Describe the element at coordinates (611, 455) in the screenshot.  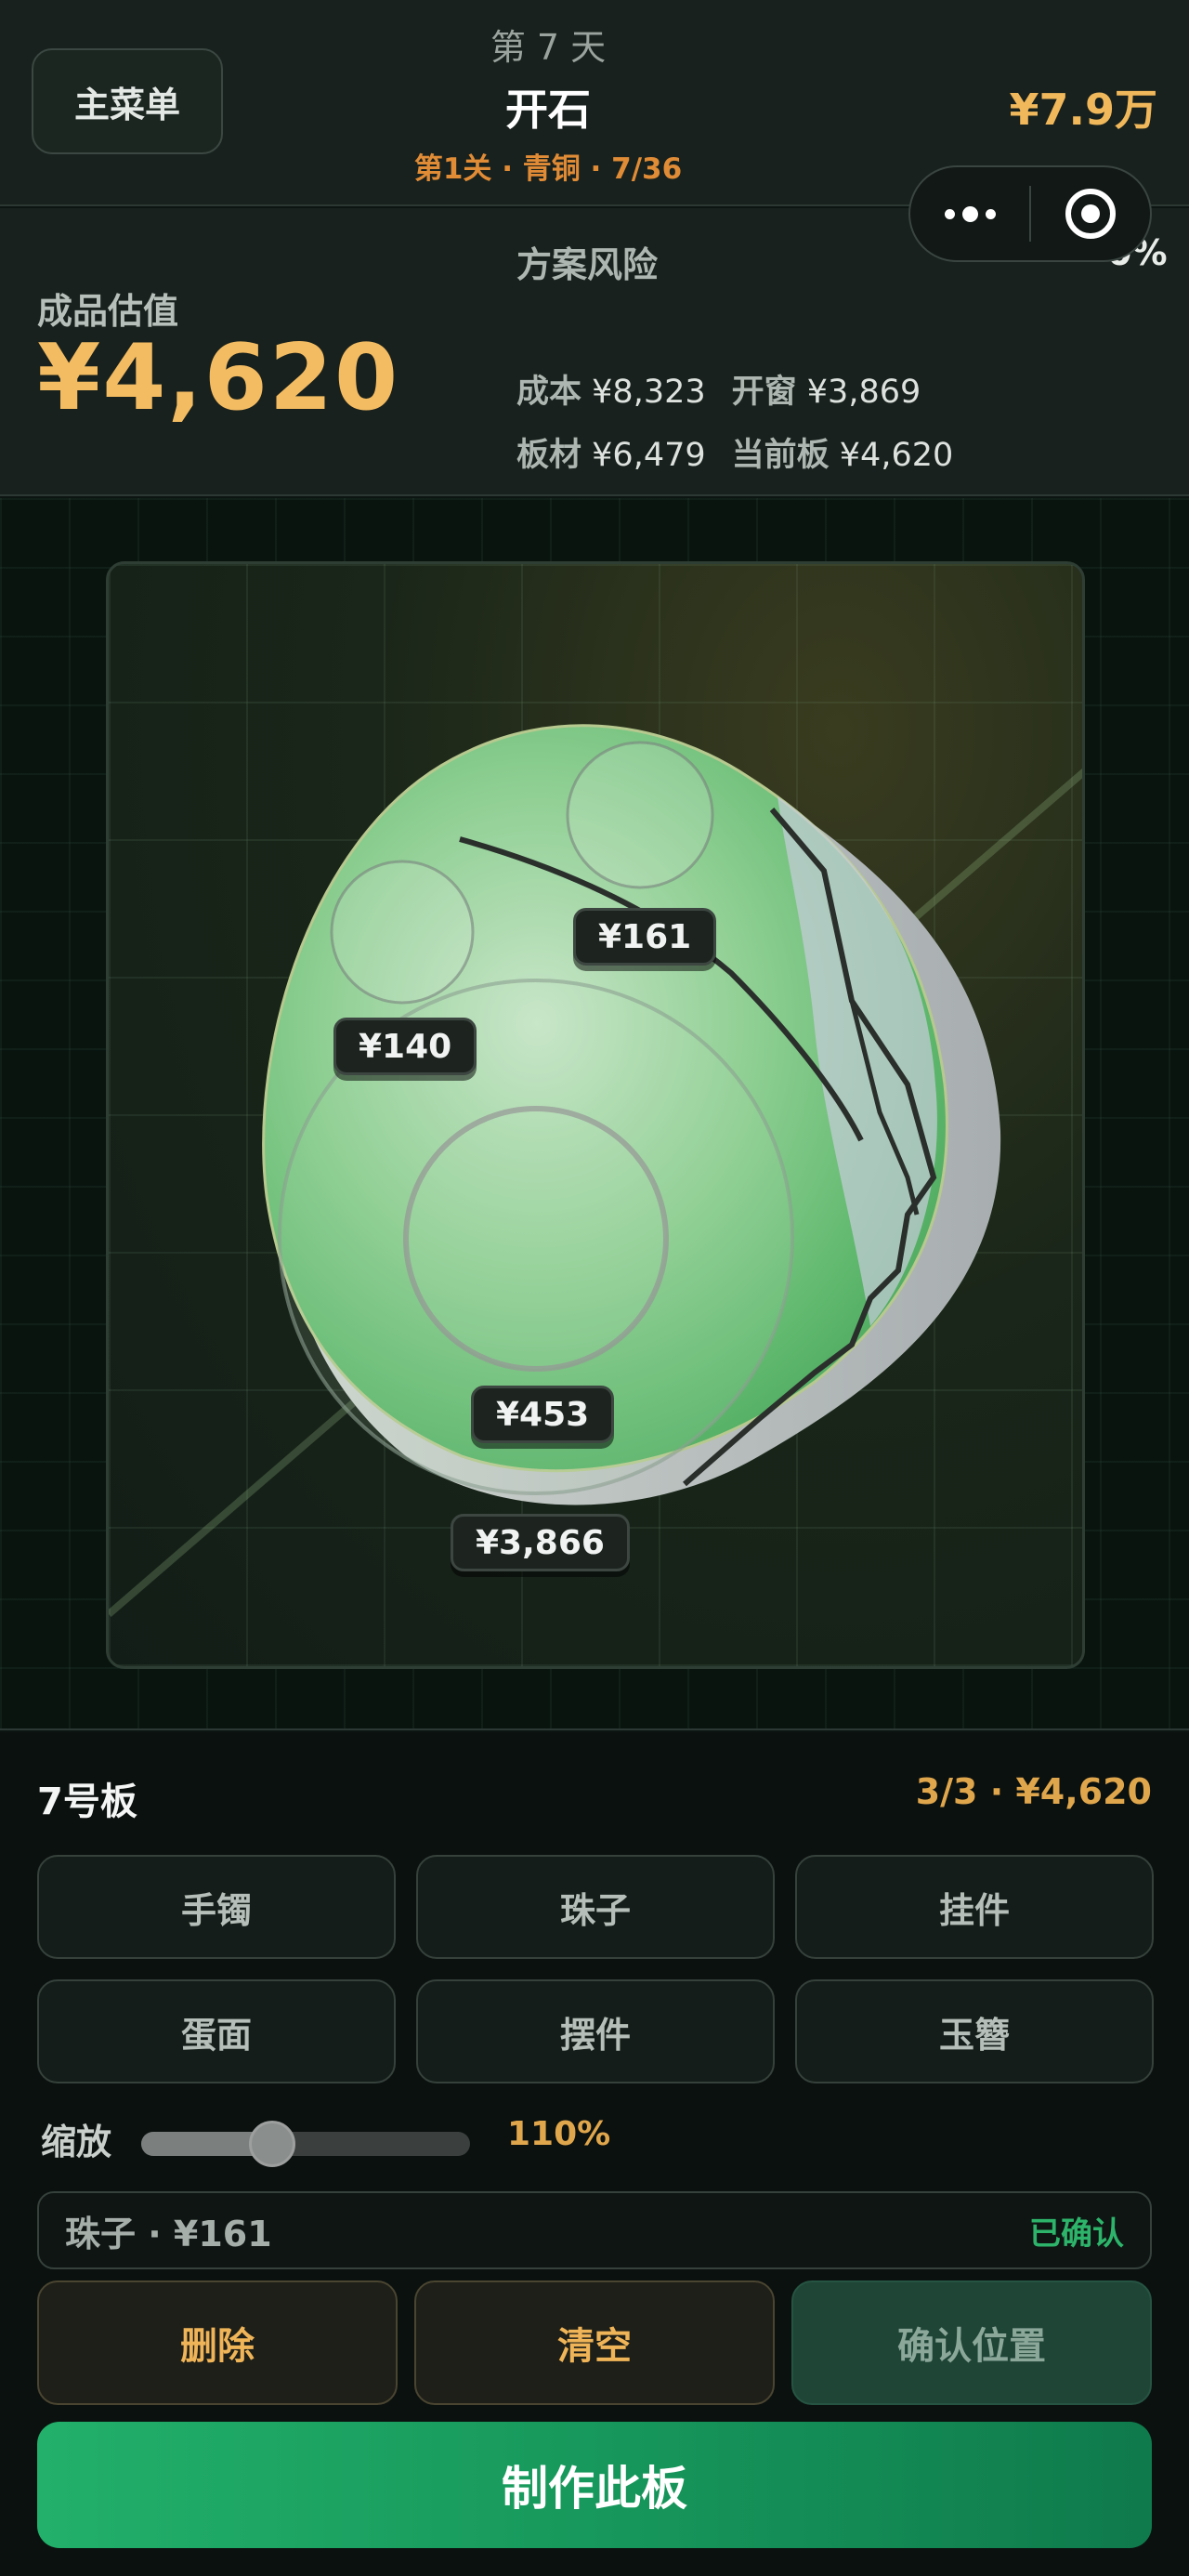
I see `slab-stat: 板材 ¥6,479` at that location.